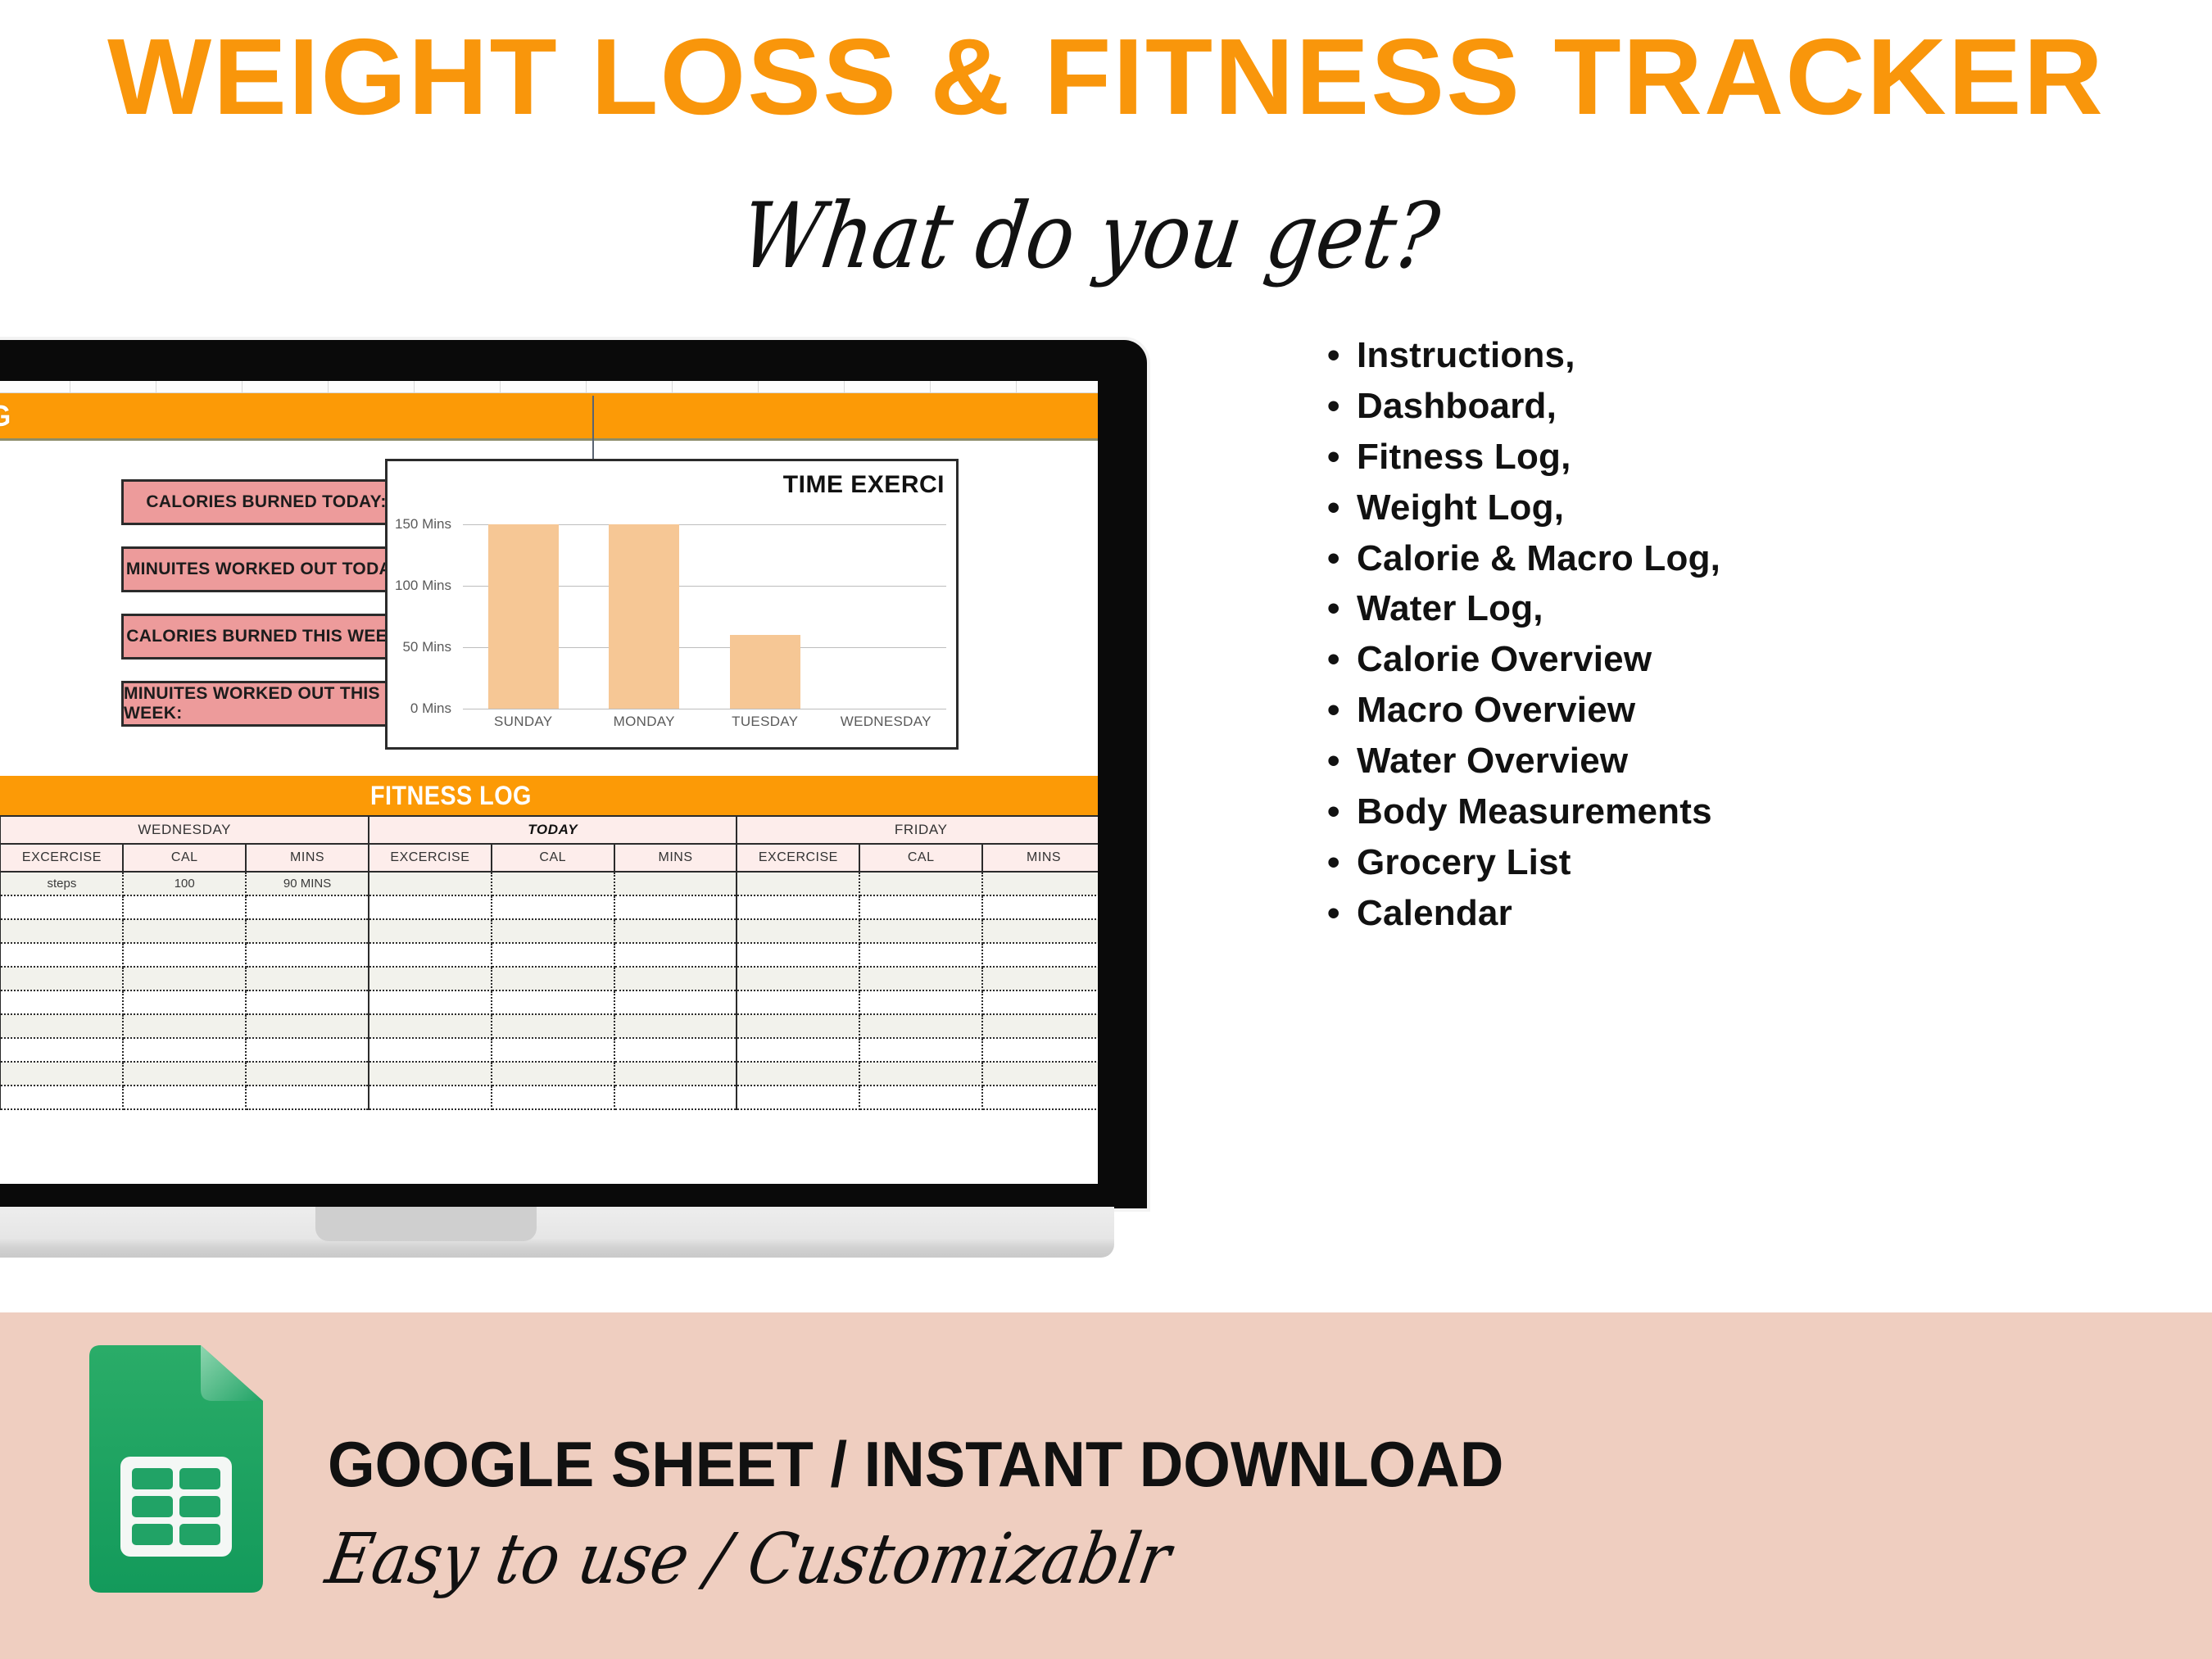 This screenshot has width=2212, height=1659. I want to click on table-cell: 90 MINS, so click(307, 883).